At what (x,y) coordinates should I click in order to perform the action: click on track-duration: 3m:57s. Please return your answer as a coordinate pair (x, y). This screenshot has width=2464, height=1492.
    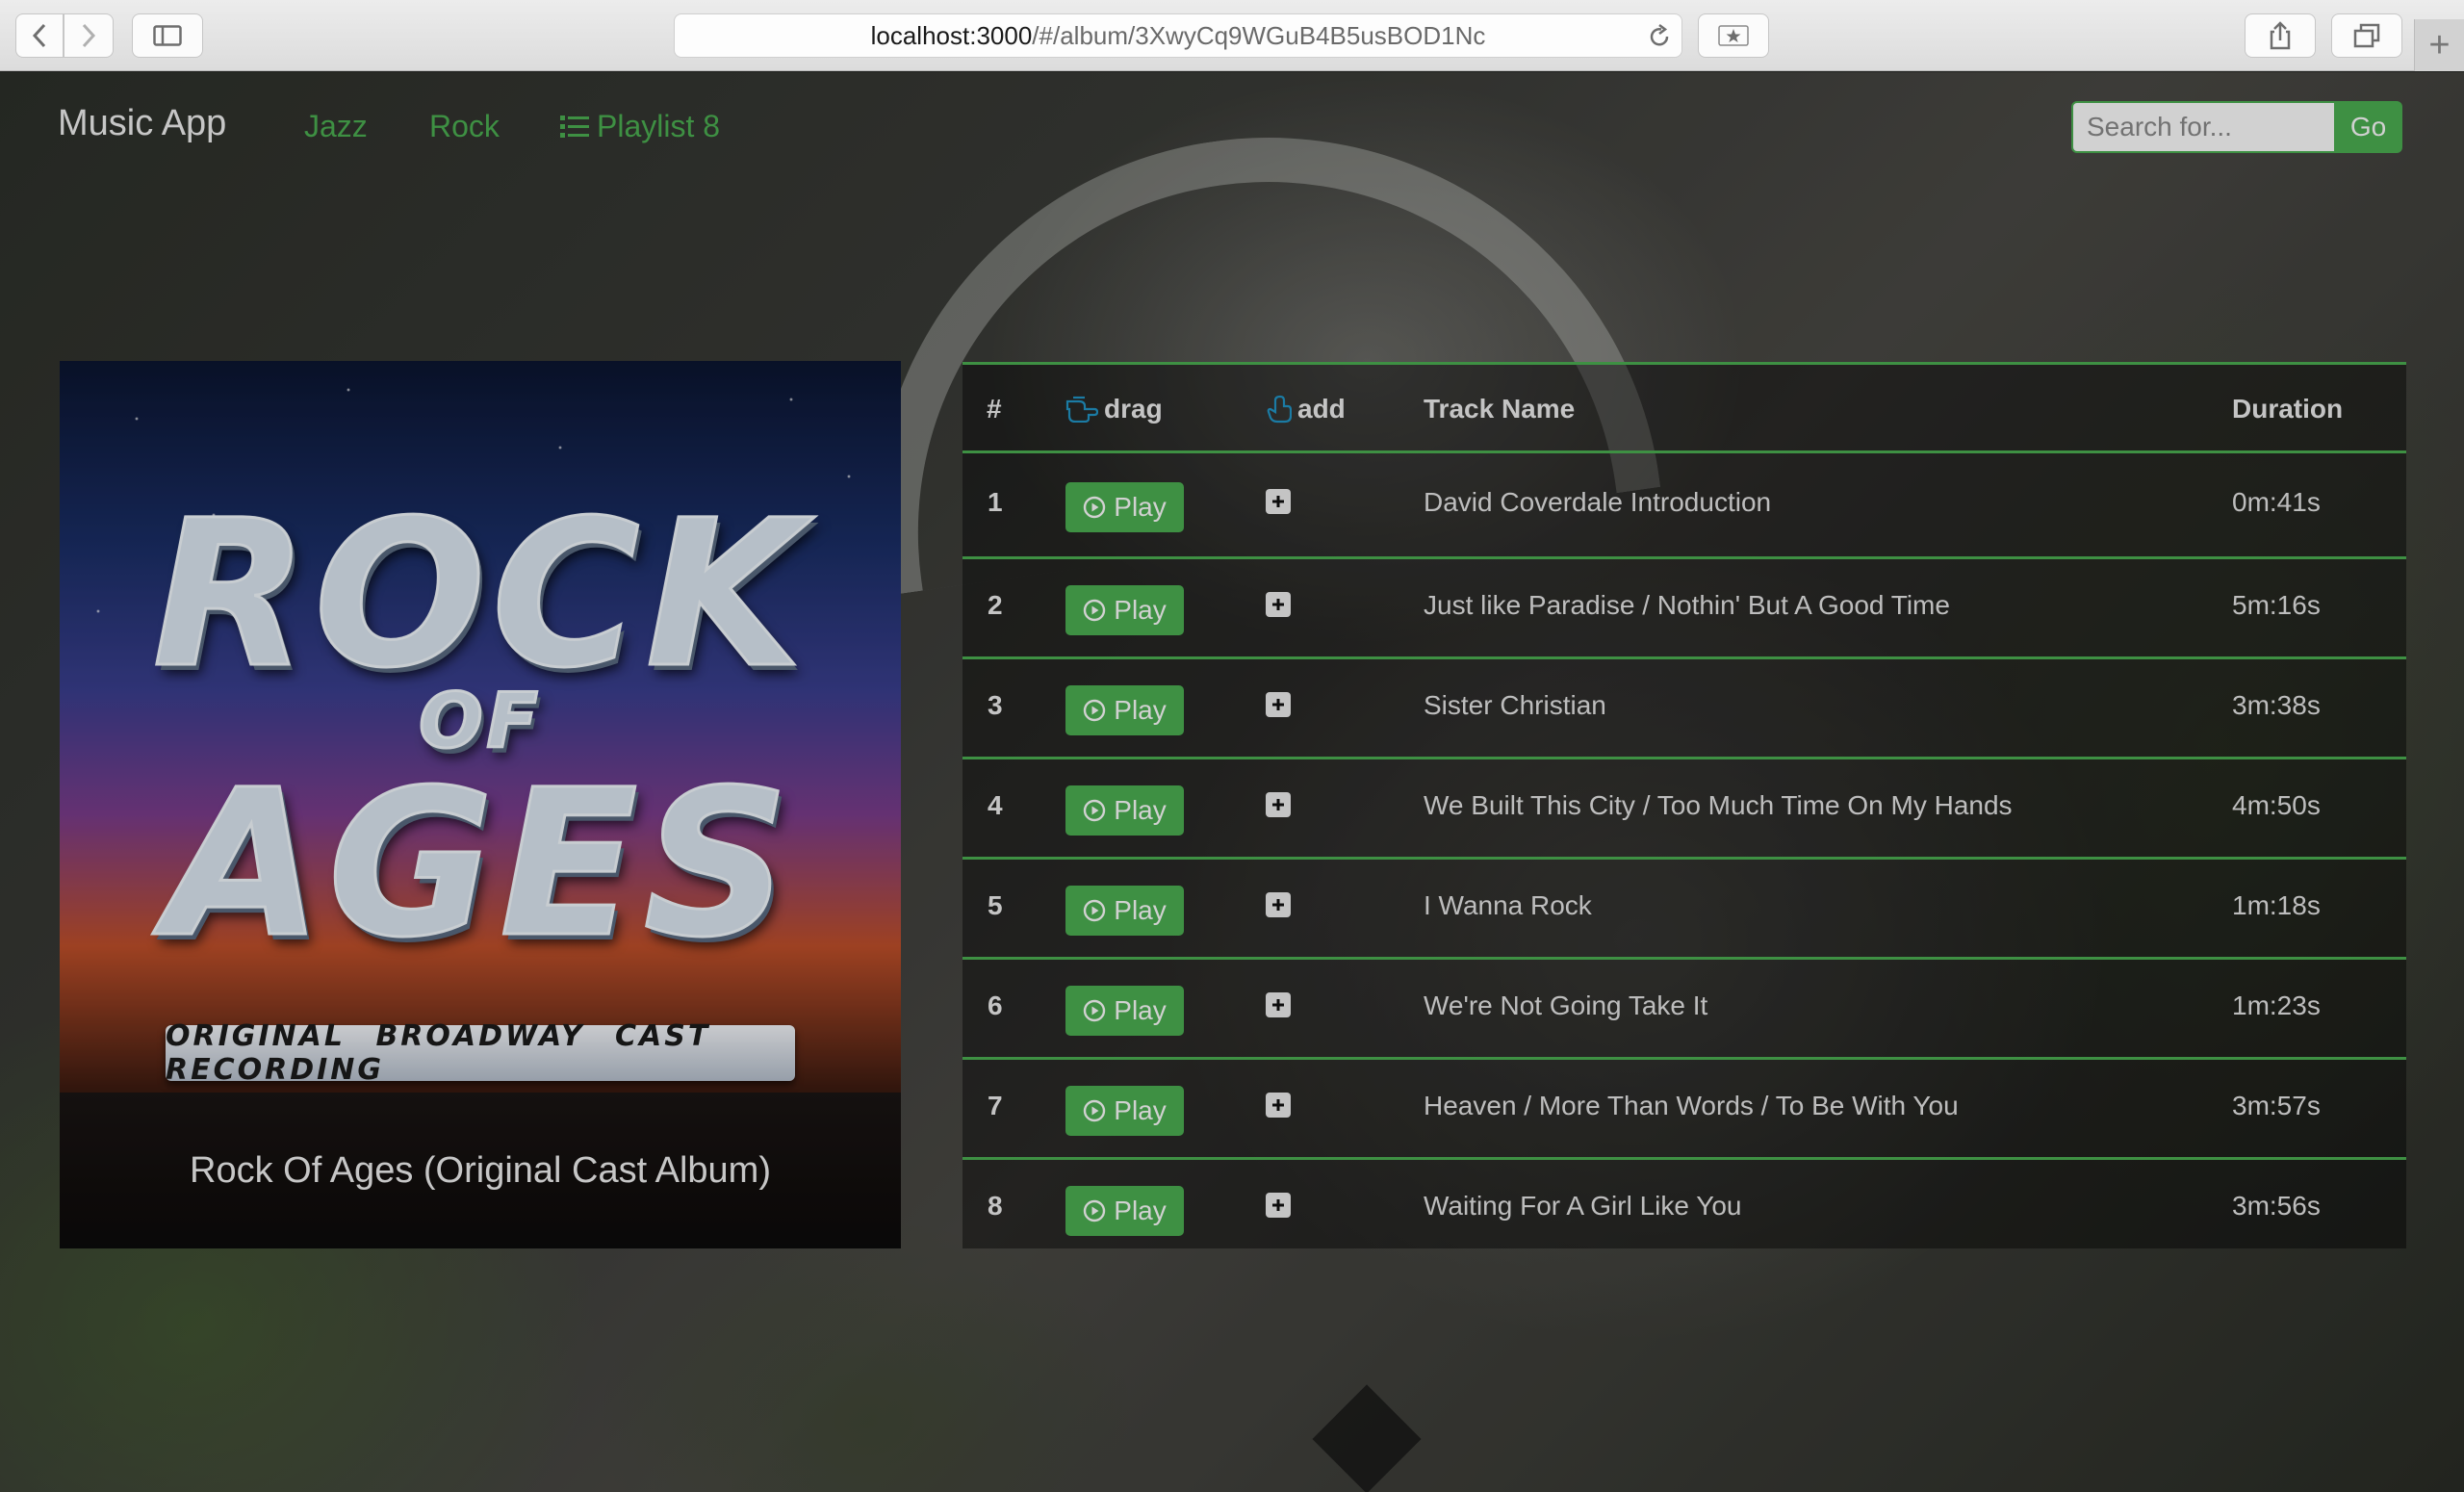
    Looking at the image, I should click on (2276, 1105).